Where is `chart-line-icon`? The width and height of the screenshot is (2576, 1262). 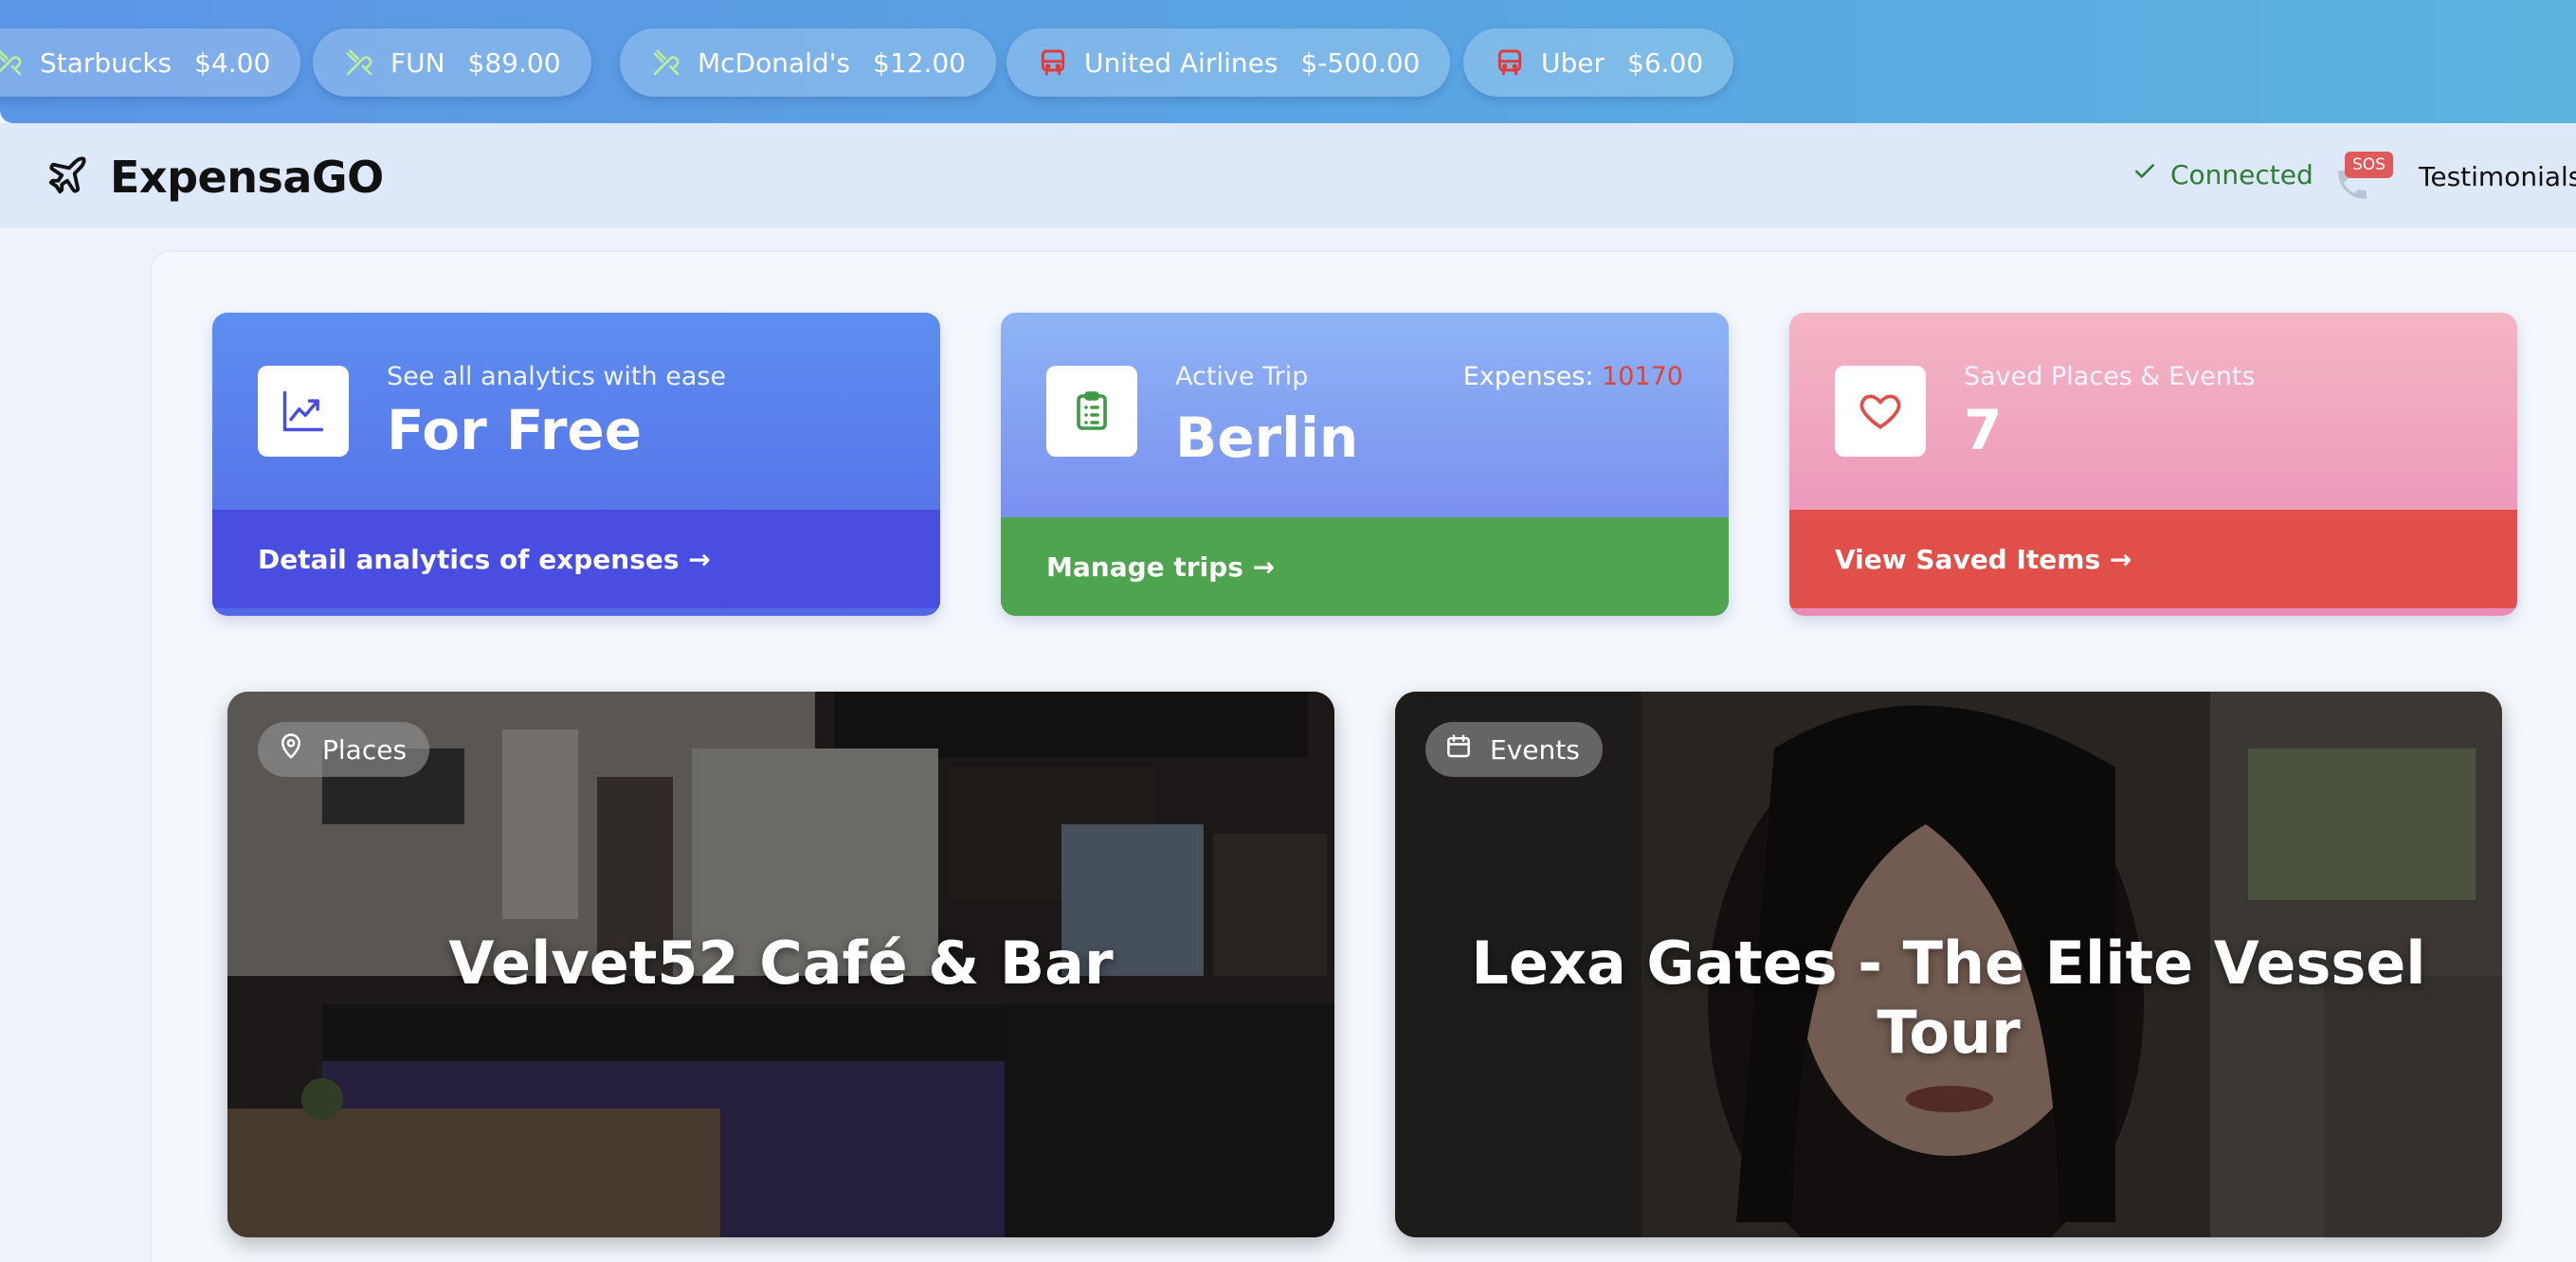
chart-line-icon is located at coordinates (303, 411).